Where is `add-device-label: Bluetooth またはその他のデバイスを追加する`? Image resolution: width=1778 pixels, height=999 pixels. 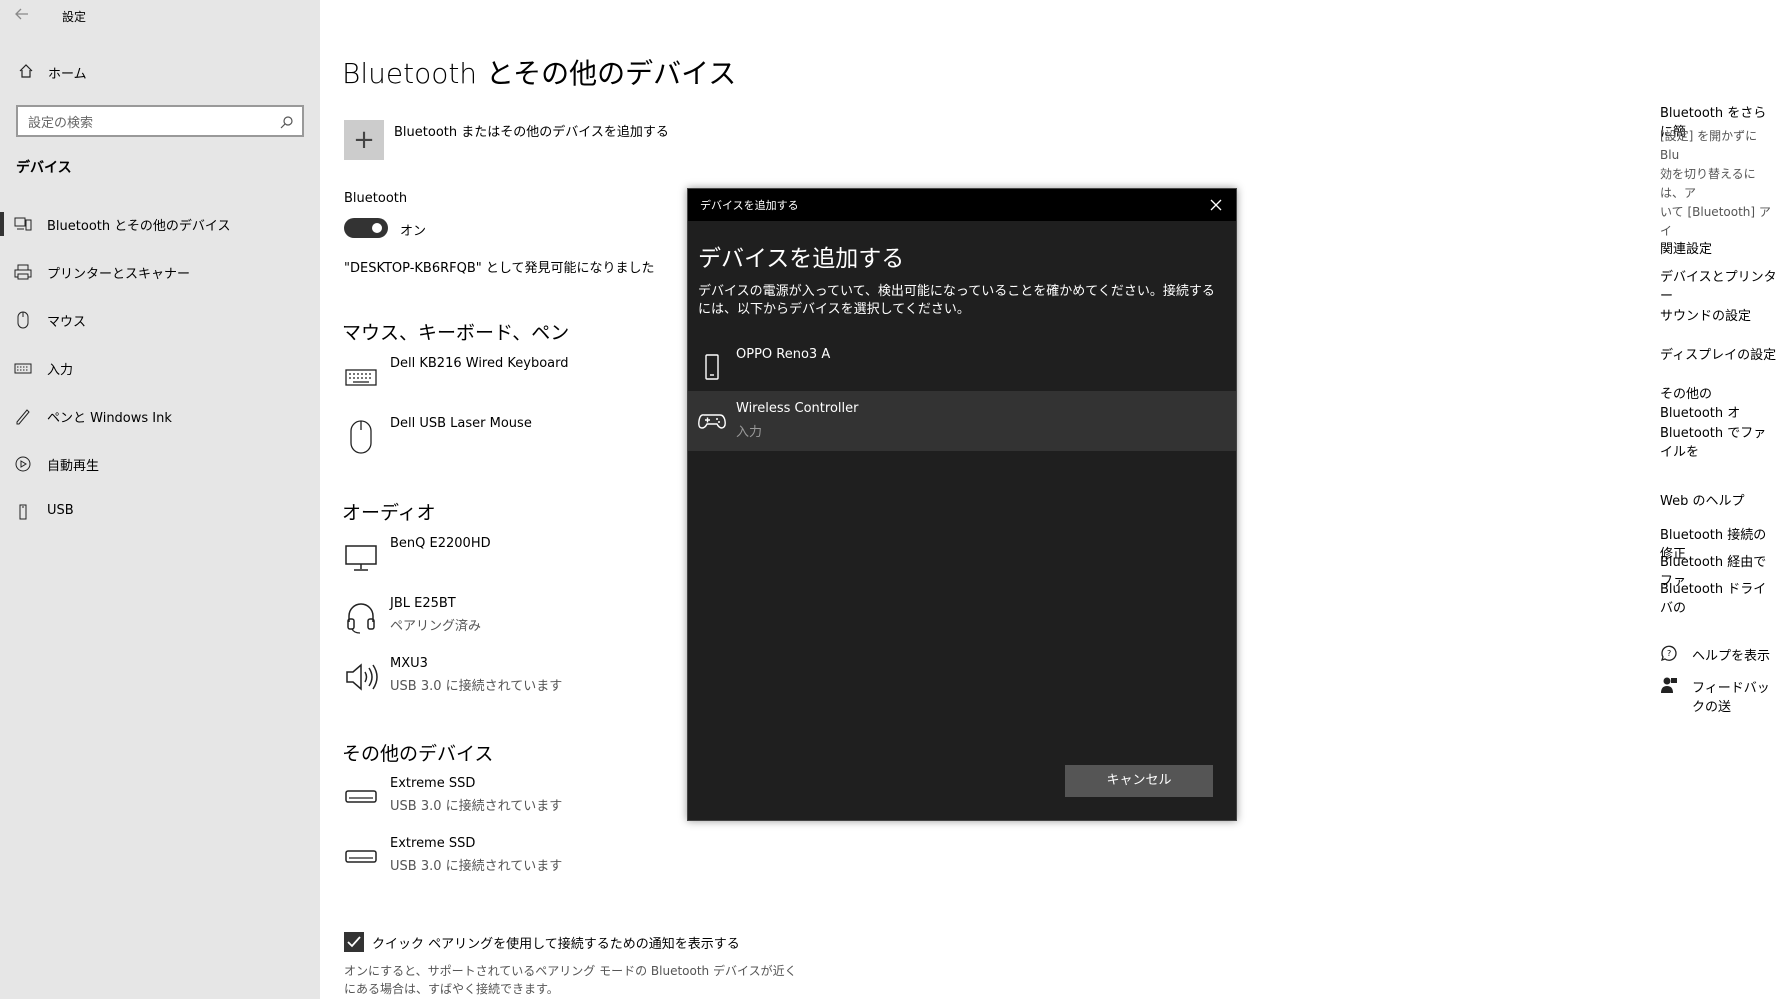 add-device-label: Bluetooth またはその他のデバイスを追加する is located at coordinates (531, 130).